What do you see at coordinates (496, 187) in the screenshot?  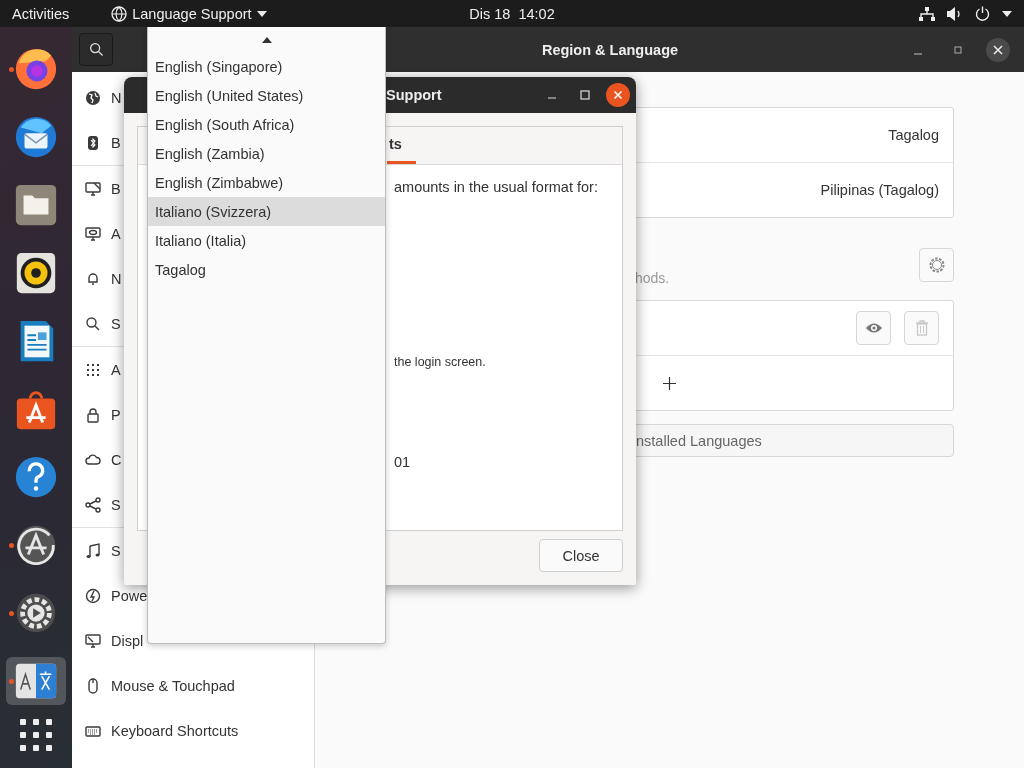 I see `dialog-text: amounts in the usual format for:` at bounding box center [496, 187].